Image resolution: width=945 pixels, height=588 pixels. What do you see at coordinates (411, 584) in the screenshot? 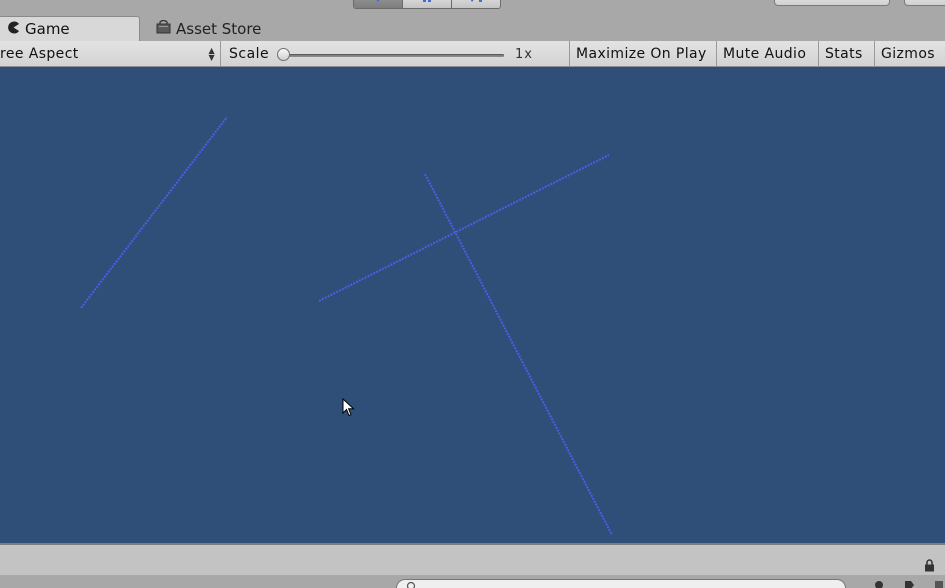
I see `search-icon` at bounding box center [411, 584].